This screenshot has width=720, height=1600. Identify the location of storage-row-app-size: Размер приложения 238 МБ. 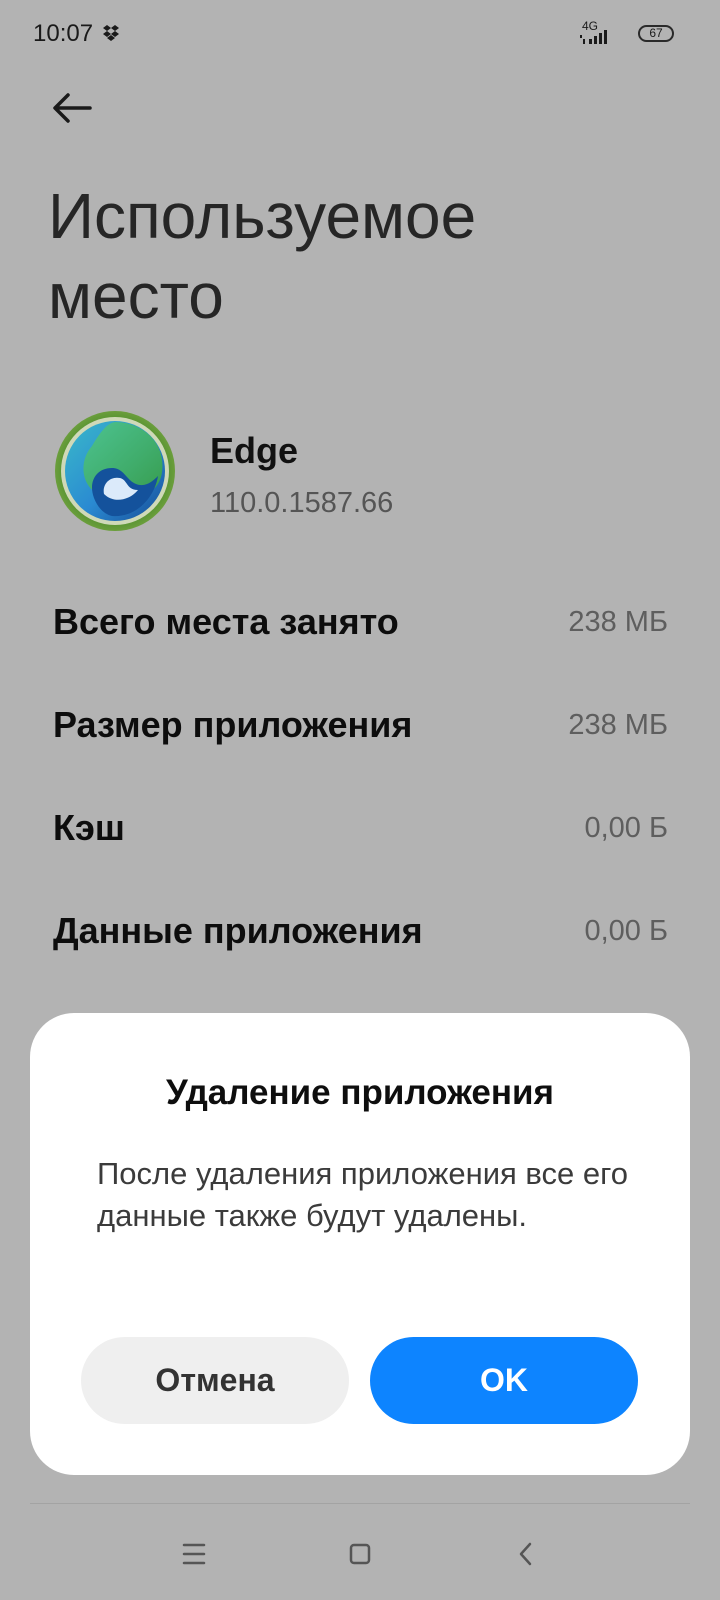
(360, 734).